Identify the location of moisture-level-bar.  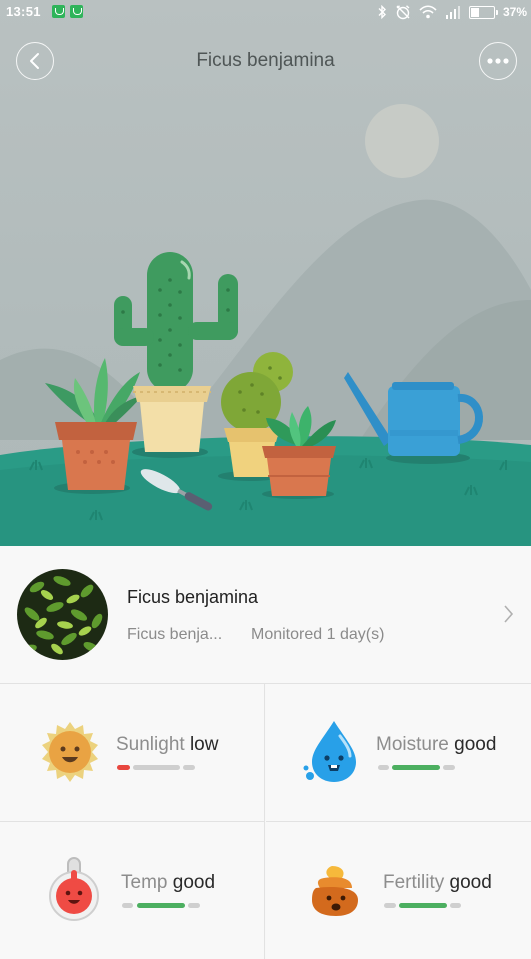
(416, 767).